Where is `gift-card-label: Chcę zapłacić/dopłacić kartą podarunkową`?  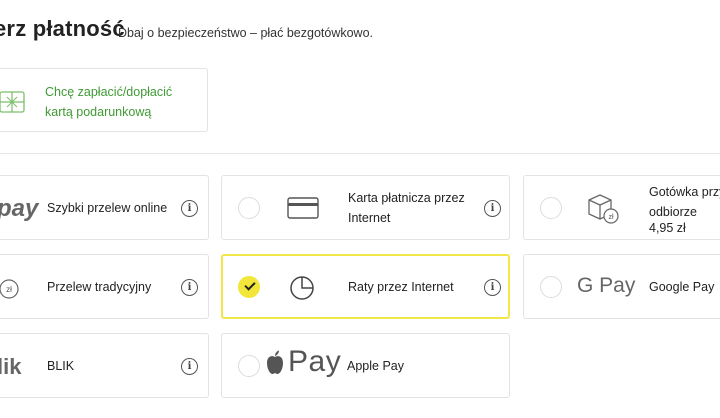
gift-card-label: Chcę zapłacić/dopłacić kartą podarunkową is located at coordinates (109, 102).